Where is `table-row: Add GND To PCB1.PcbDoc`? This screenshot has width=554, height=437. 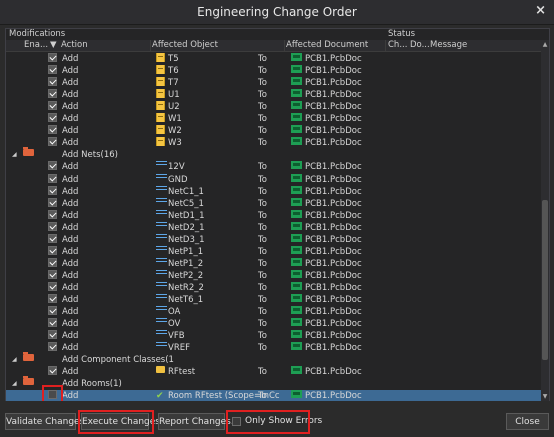
table-row: Add GND To PCB1.PcbDoc is located at coordinates (273, 179).